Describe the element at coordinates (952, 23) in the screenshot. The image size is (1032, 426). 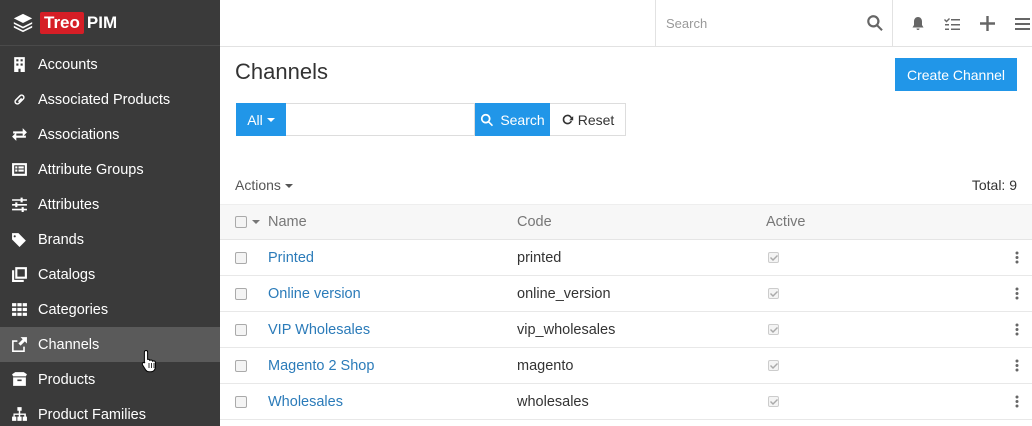
I see `tasks-icon` at that location.